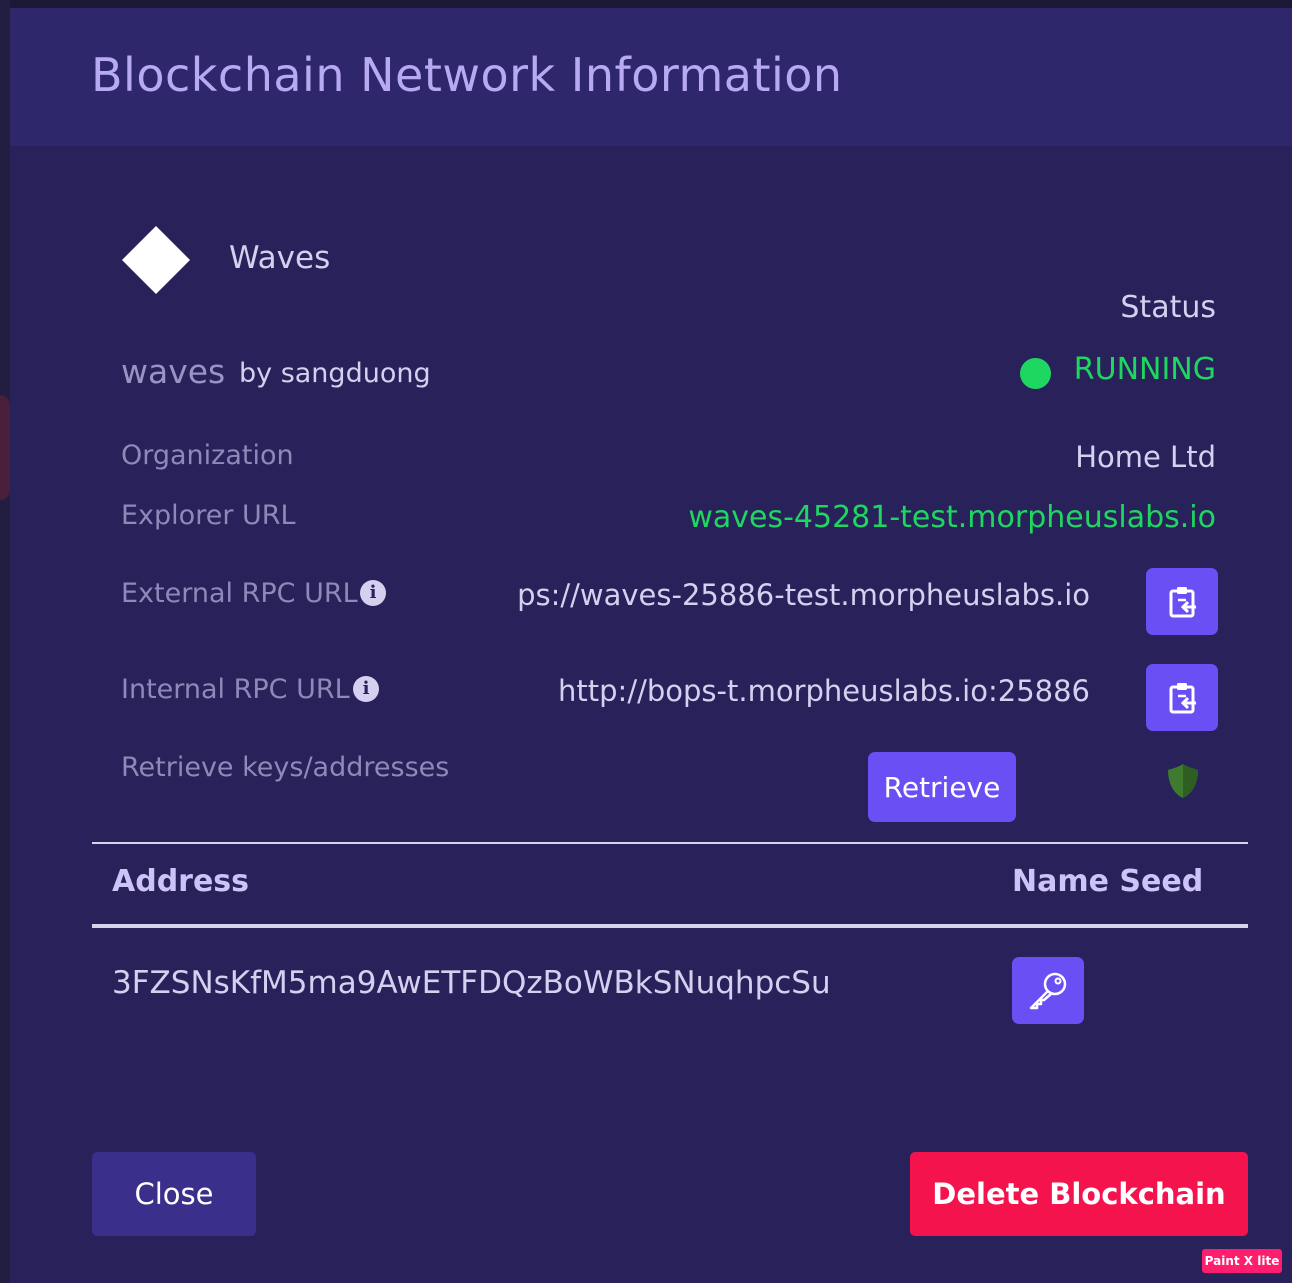  I want to click on retrieve-keys-label: Retrieve keys/addresses, so click(285, 767).